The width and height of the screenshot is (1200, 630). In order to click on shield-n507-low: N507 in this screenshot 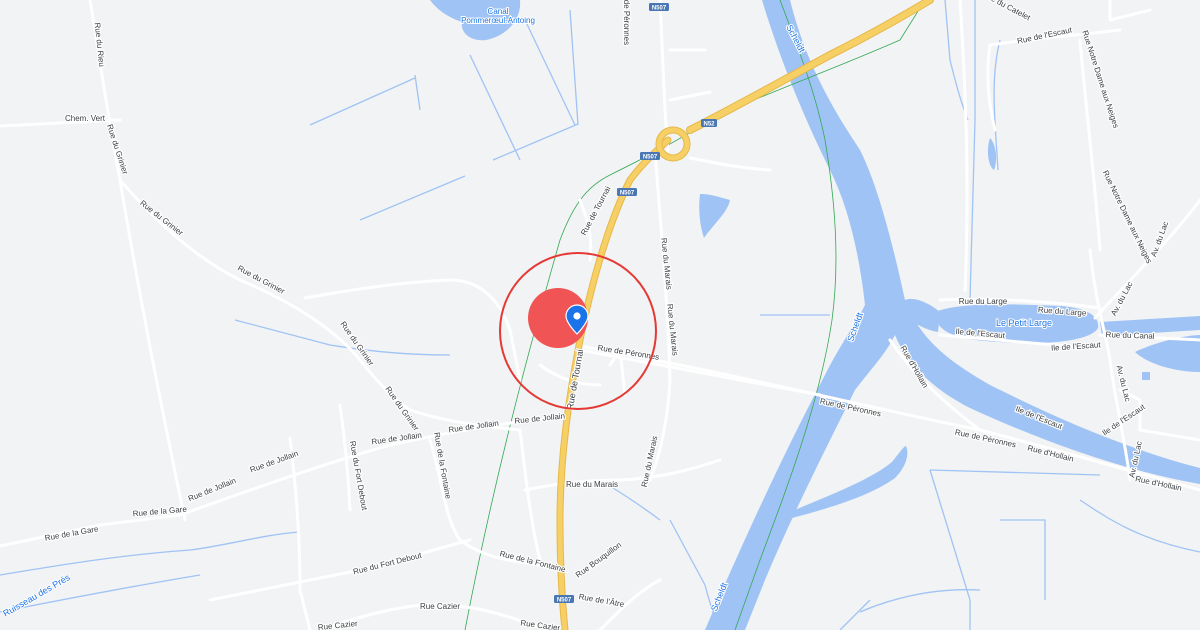, I will do `click(627, 192)`.